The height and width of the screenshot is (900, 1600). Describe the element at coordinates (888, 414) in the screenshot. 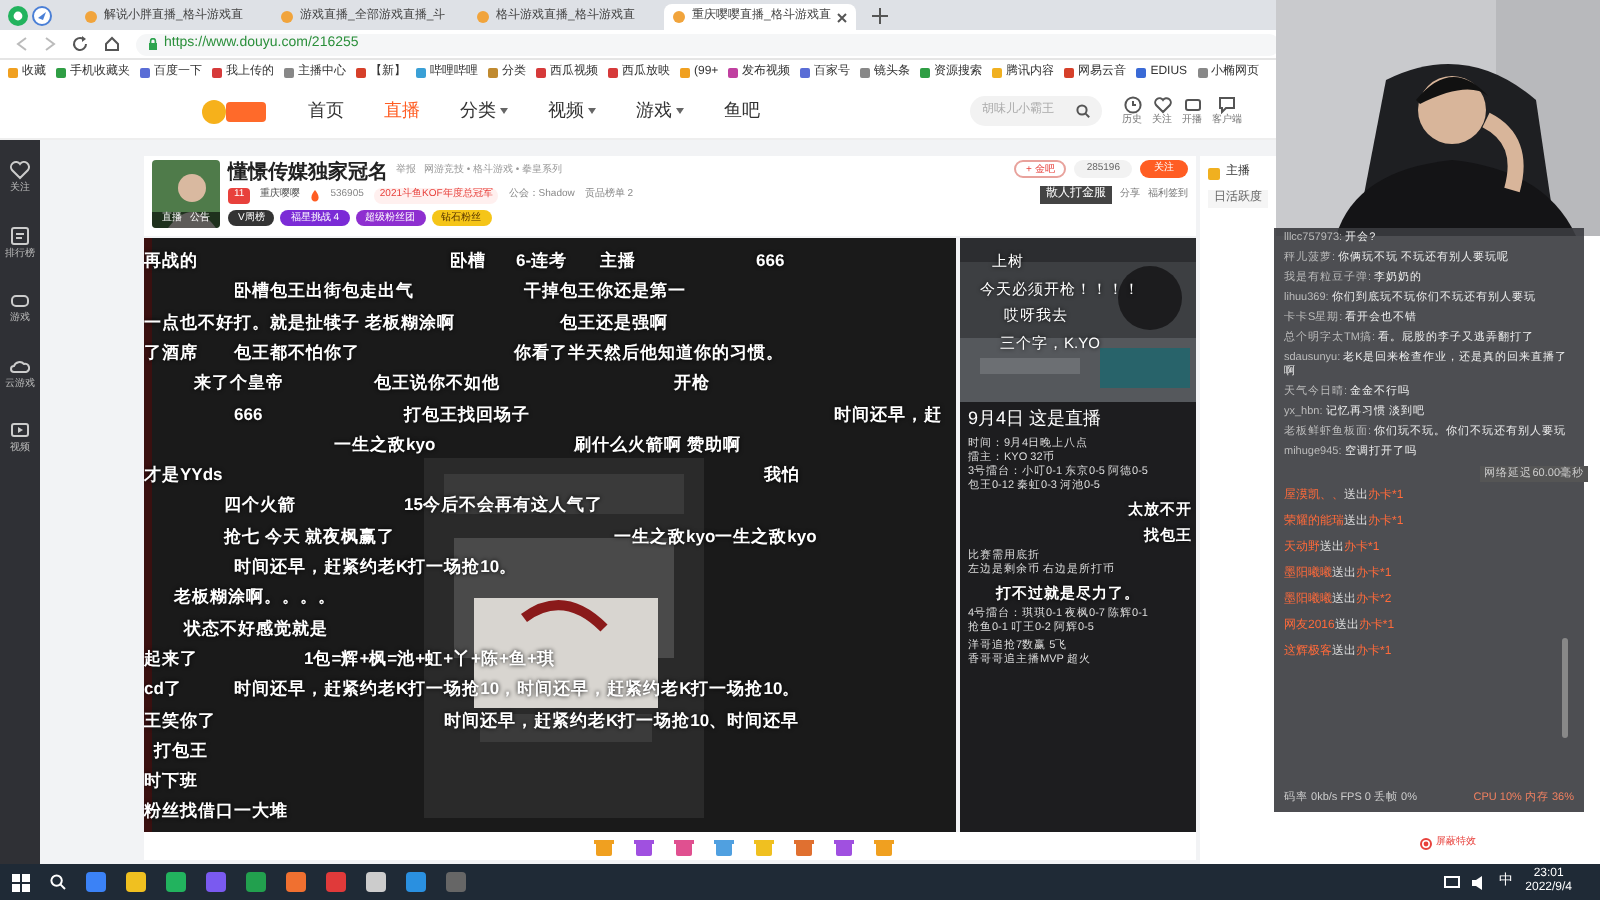

I see `danmaku-comment: 时间还早，赶` at that location.